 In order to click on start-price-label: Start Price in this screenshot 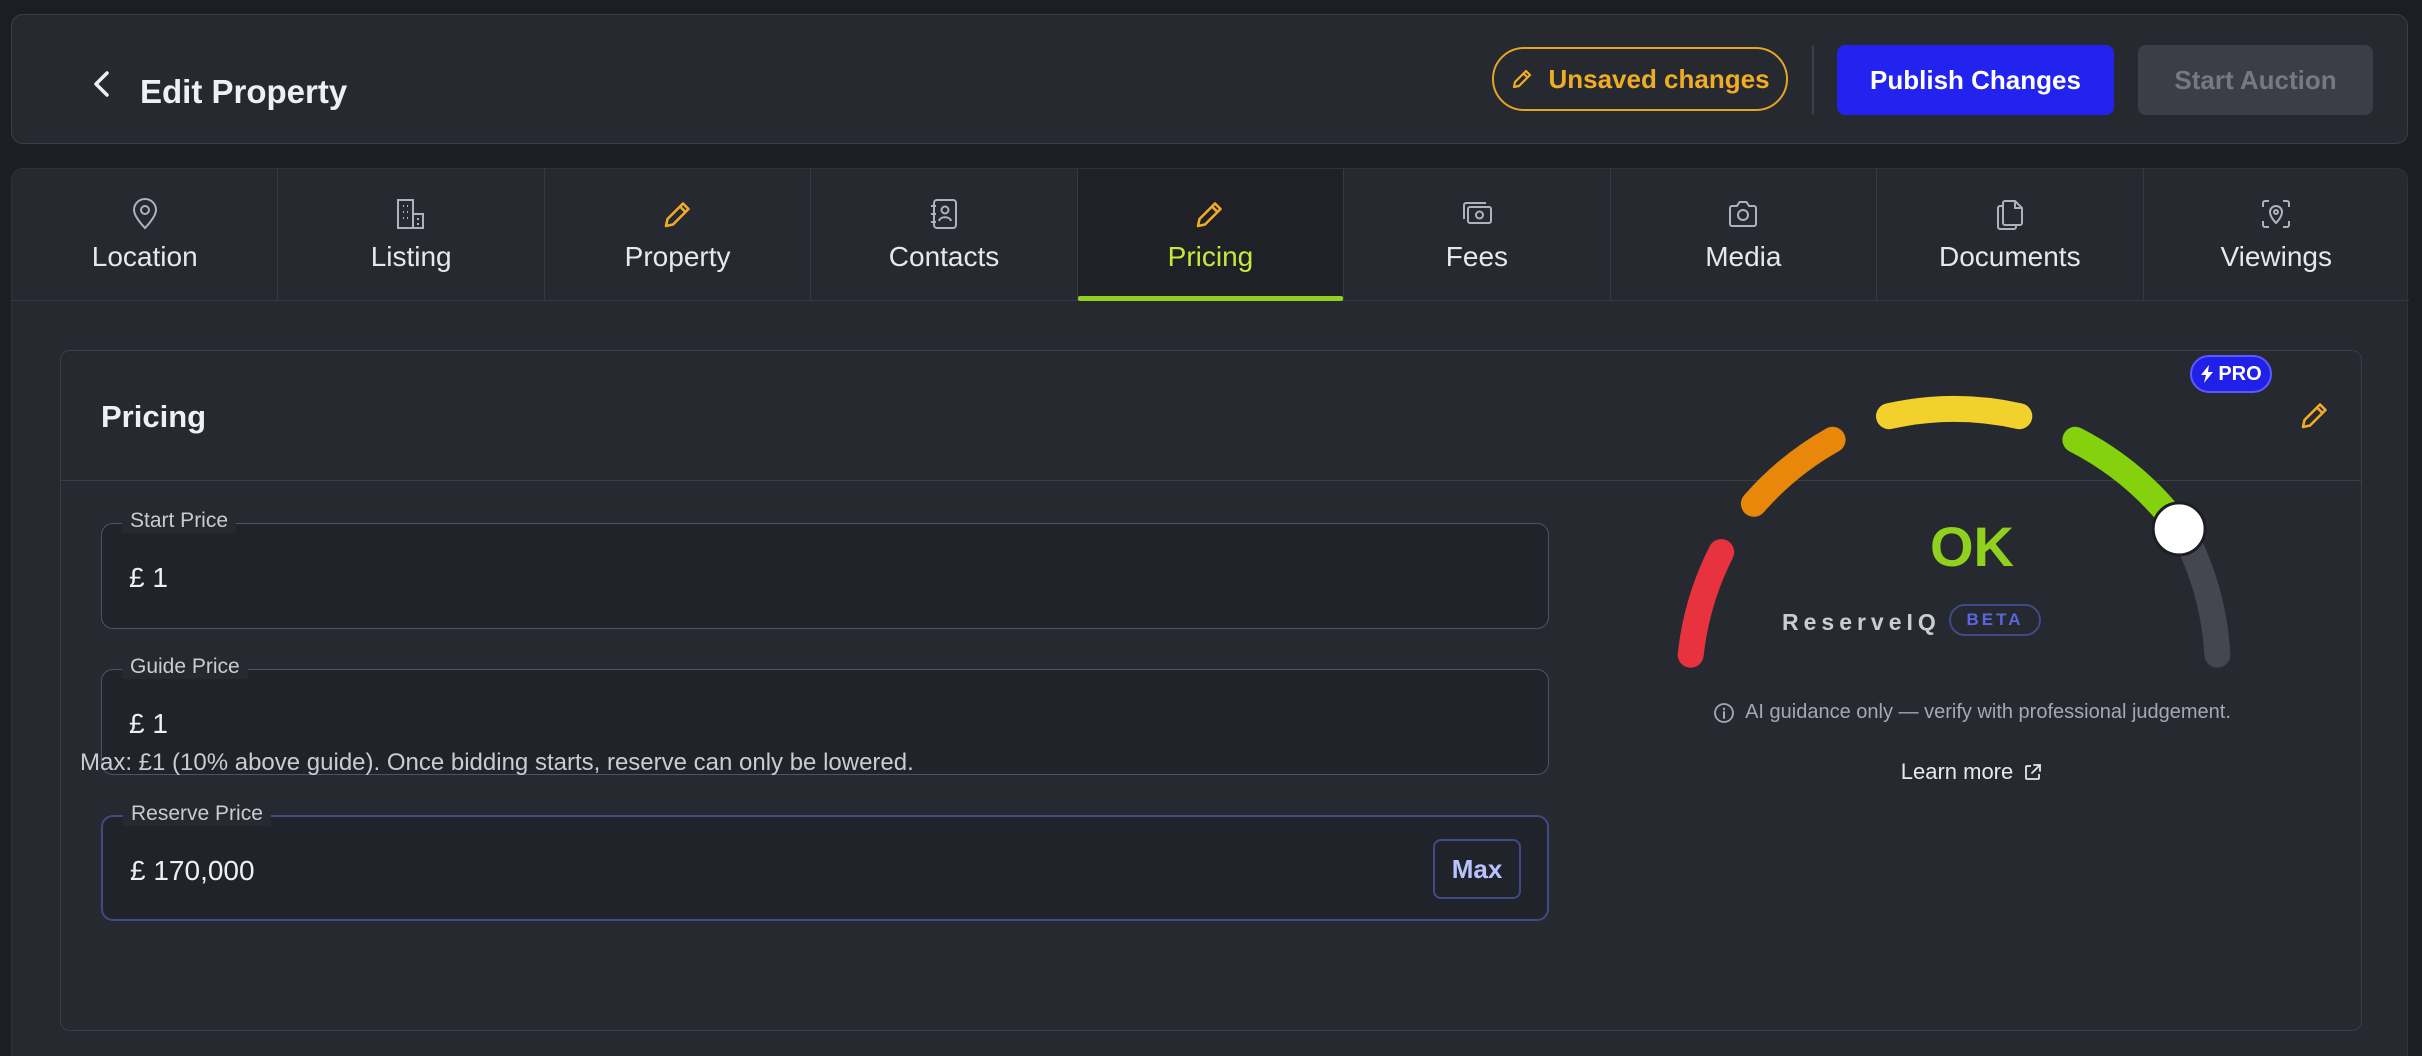, I will do `click(179, 521)`.